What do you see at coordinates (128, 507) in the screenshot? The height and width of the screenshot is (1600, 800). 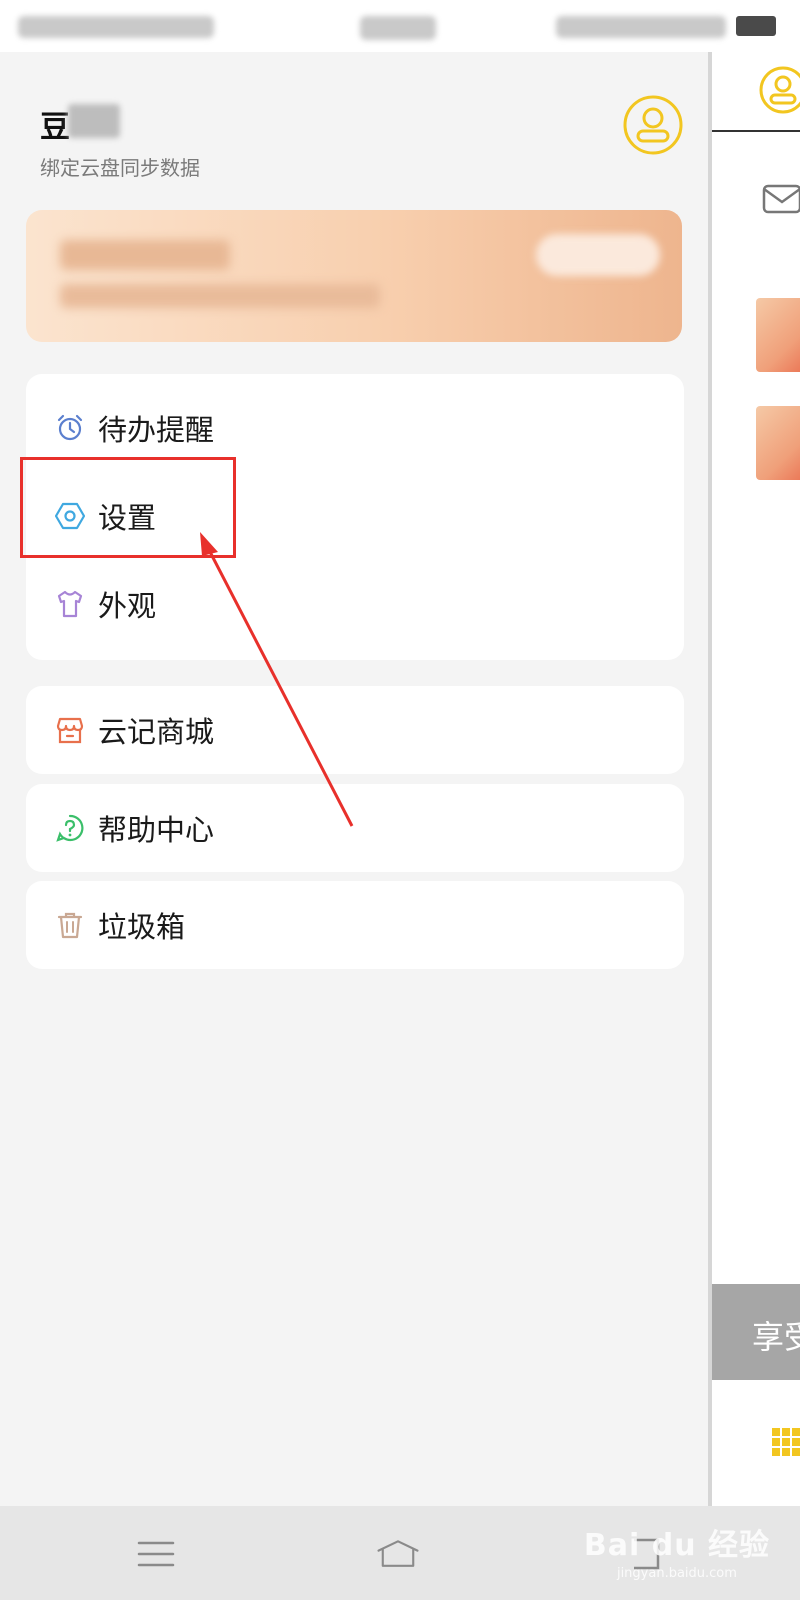 I see `annotation-highlight-box` at bounding box center [128, 507].